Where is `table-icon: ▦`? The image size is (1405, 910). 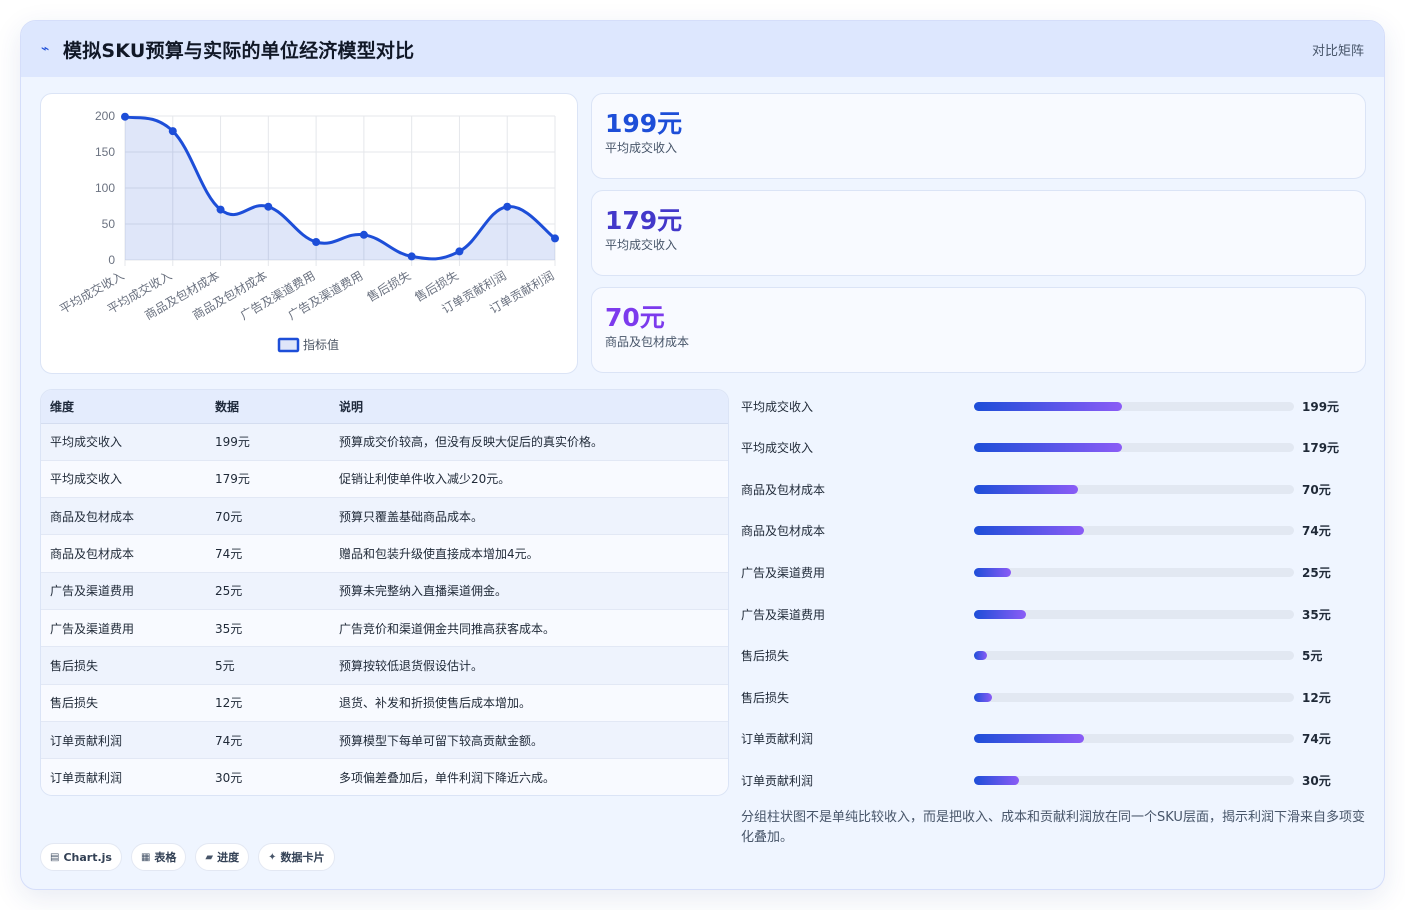
table-icon: ▦ is located at coordinates (145, 857).